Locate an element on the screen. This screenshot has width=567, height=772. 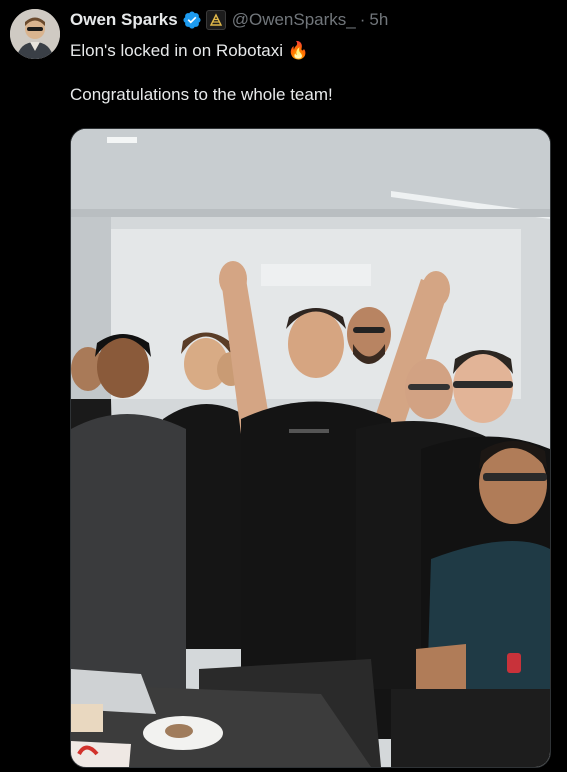
author-avatar is located at coordinates (35, 34).